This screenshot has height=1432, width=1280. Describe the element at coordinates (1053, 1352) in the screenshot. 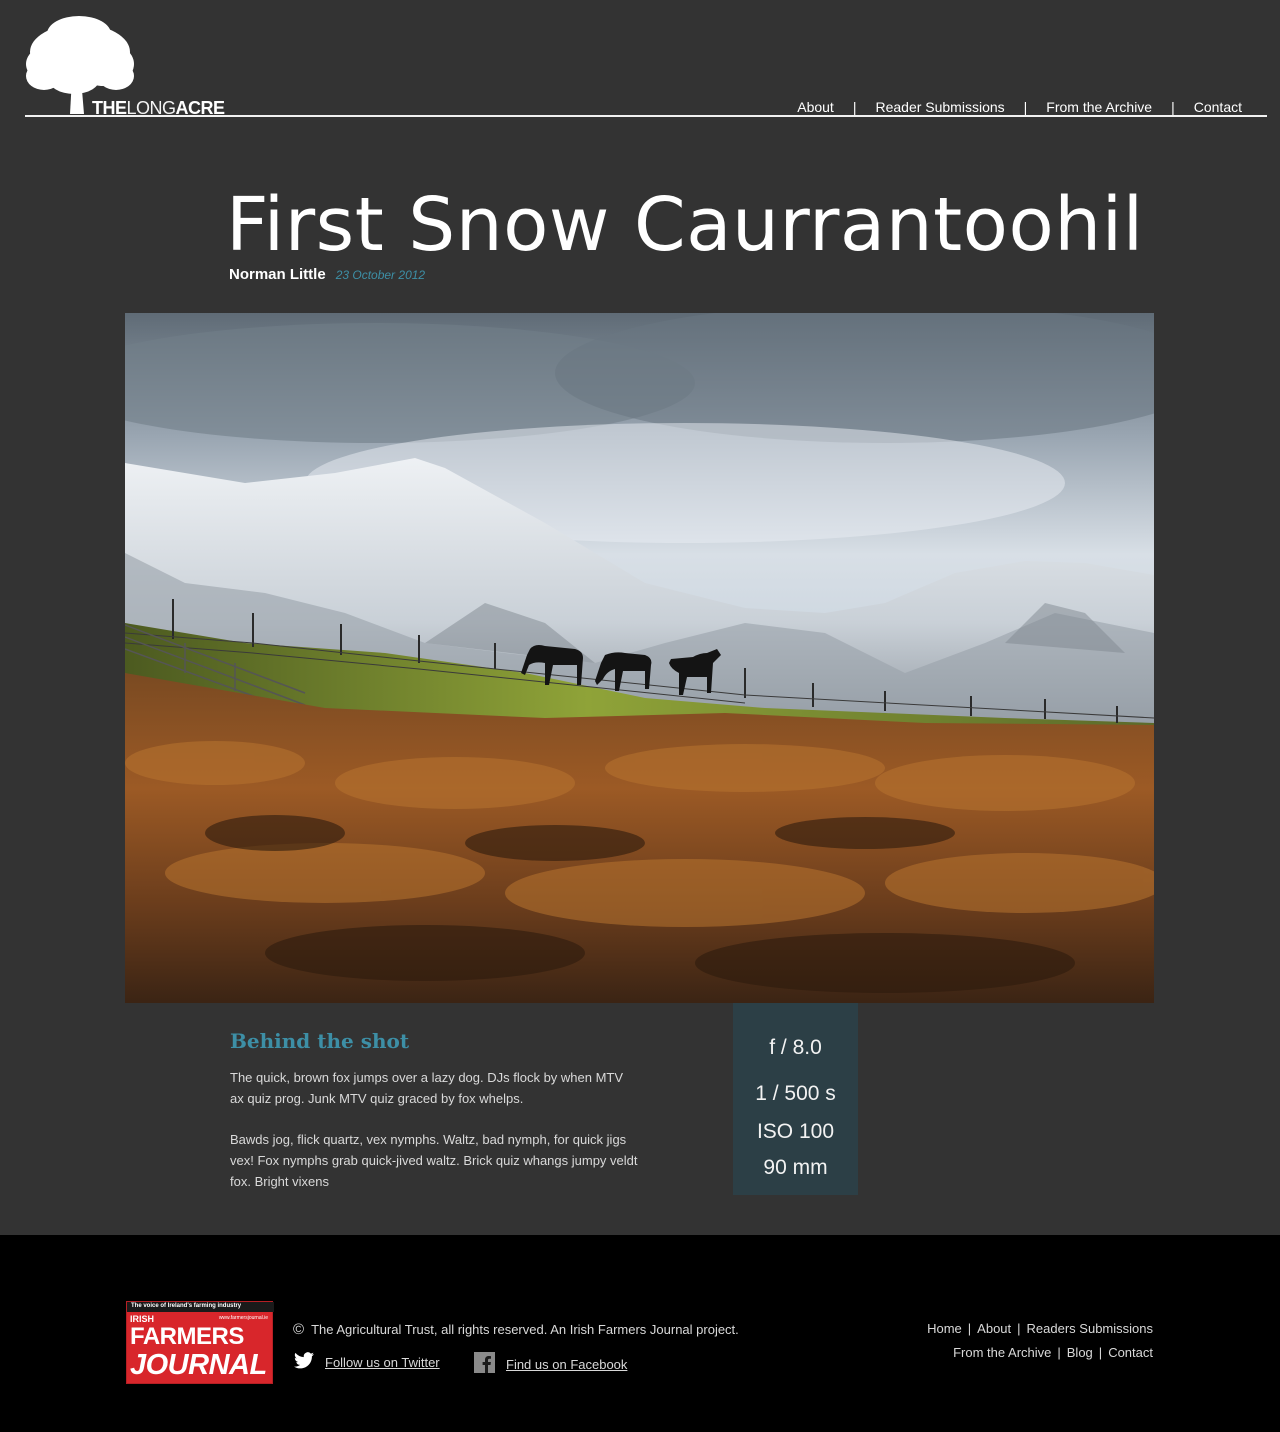

I see `footer-nav-row-2: From the Archive | Blog | Contact` at that location.